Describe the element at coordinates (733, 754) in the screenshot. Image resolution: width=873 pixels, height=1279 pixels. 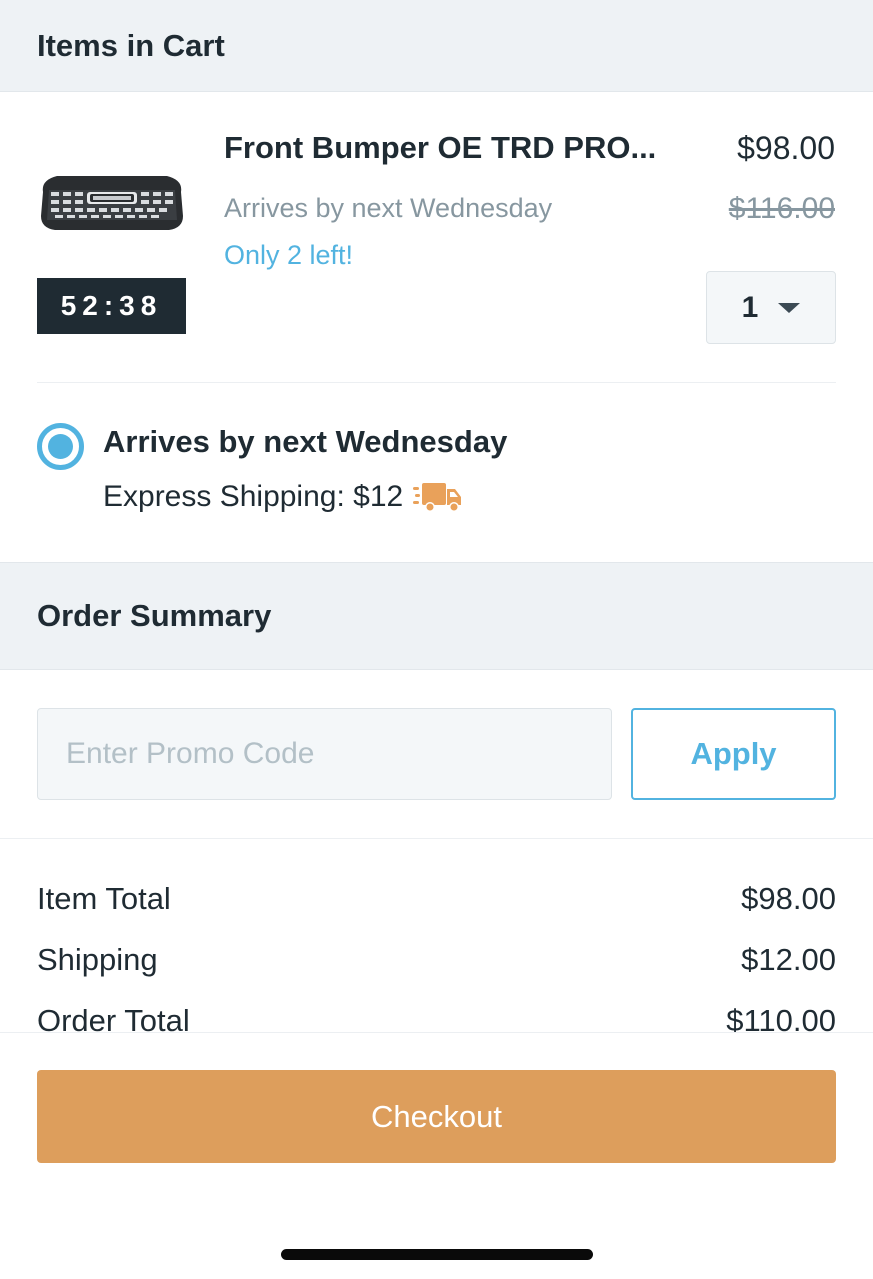
I see `apply-button: Apply` at that location.